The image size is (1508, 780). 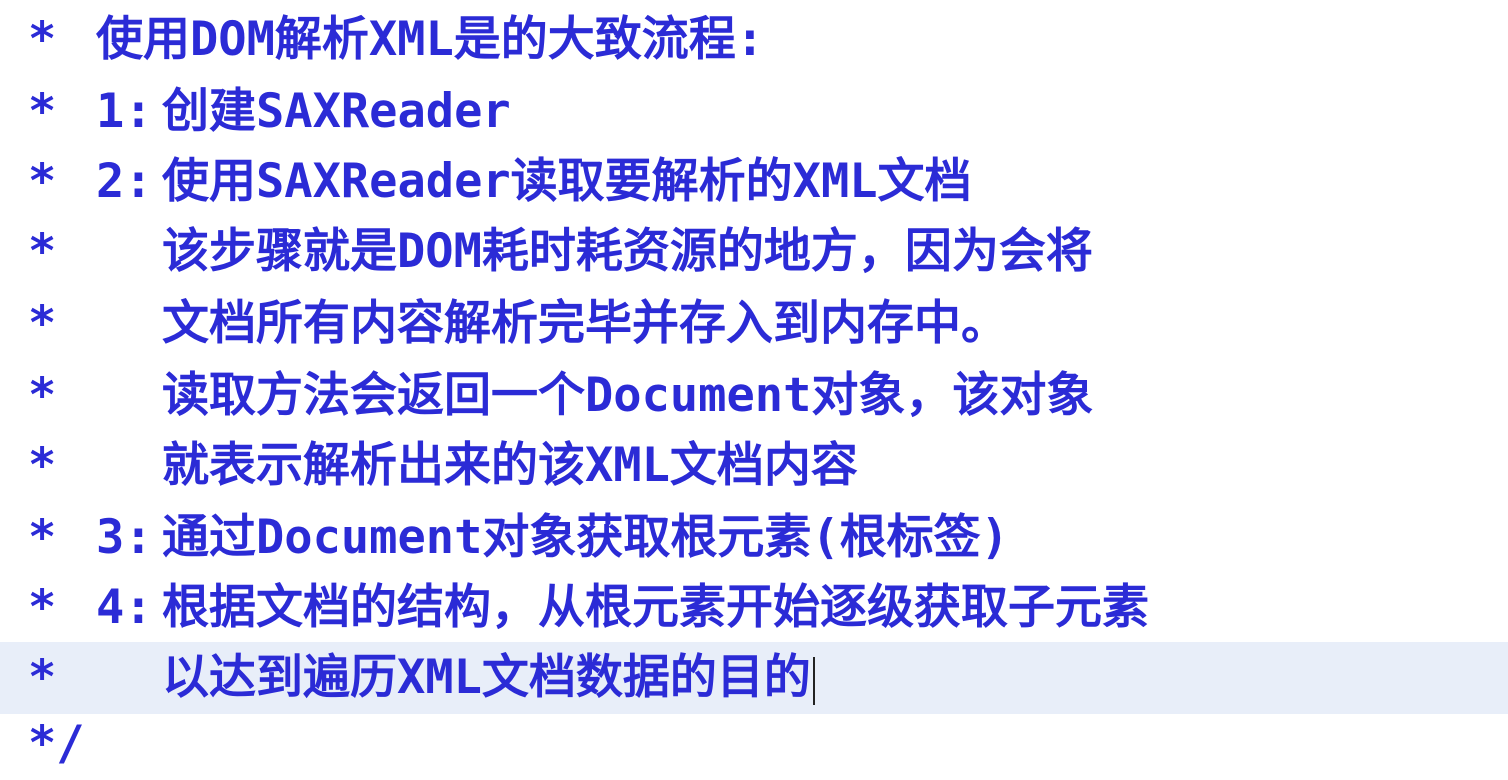 What do you see at coordinates (585, 537) in the screenshot?
I see `comment-text: 通过Document对象获取根元素(根标签)` at bounding box center [585, 537].